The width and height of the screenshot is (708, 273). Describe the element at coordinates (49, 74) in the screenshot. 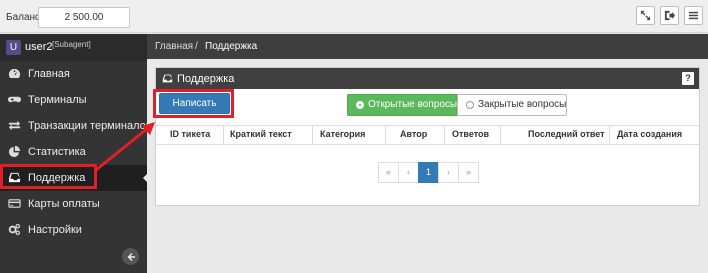

I see `sidebar-item-label: Главная` at that location.